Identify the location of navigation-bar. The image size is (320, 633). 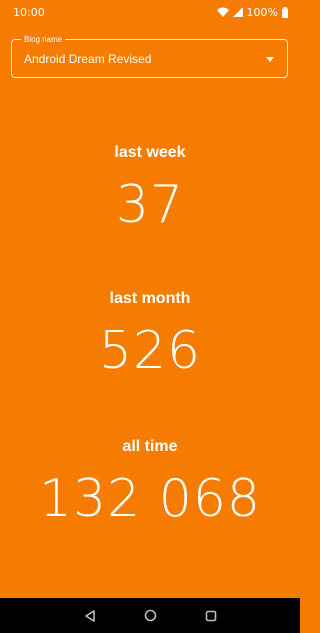
(150, 615).